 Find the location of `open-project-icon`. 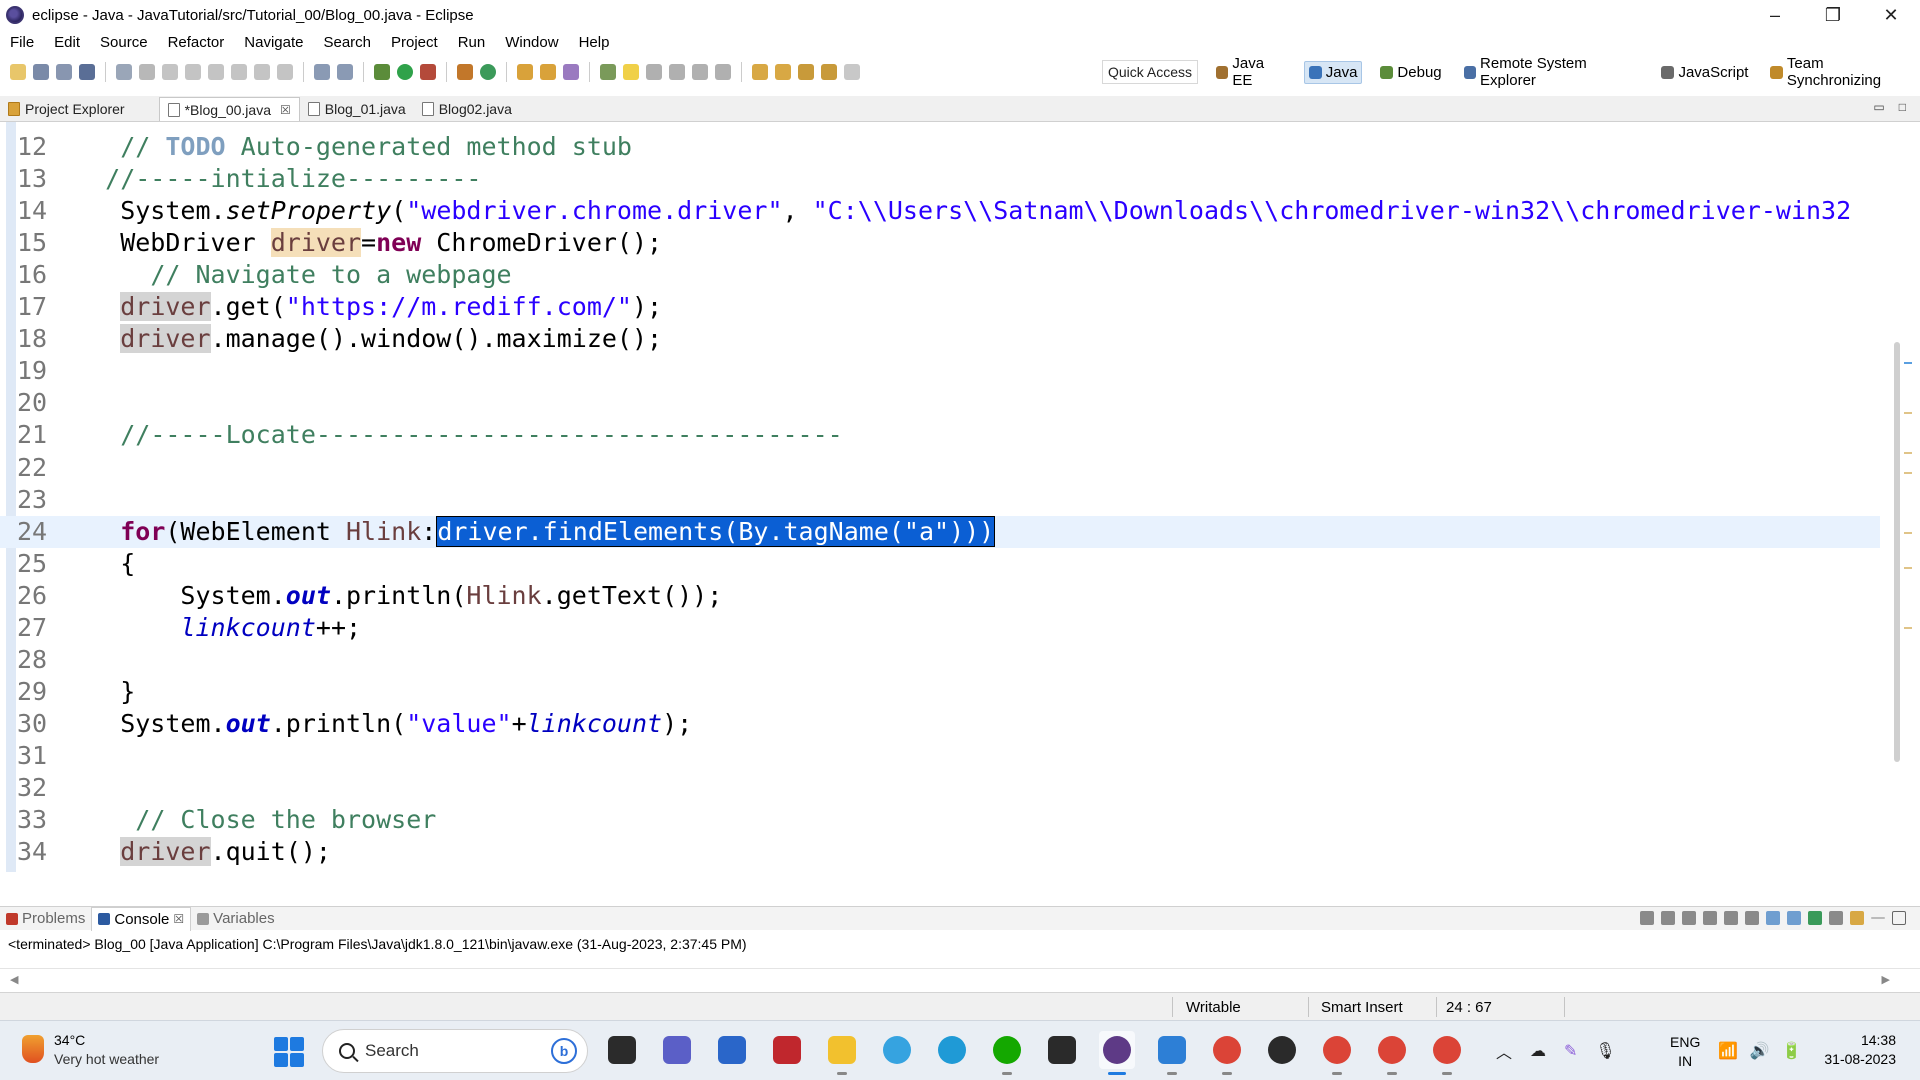

open-project-icon is located at coordinates (548, 72).